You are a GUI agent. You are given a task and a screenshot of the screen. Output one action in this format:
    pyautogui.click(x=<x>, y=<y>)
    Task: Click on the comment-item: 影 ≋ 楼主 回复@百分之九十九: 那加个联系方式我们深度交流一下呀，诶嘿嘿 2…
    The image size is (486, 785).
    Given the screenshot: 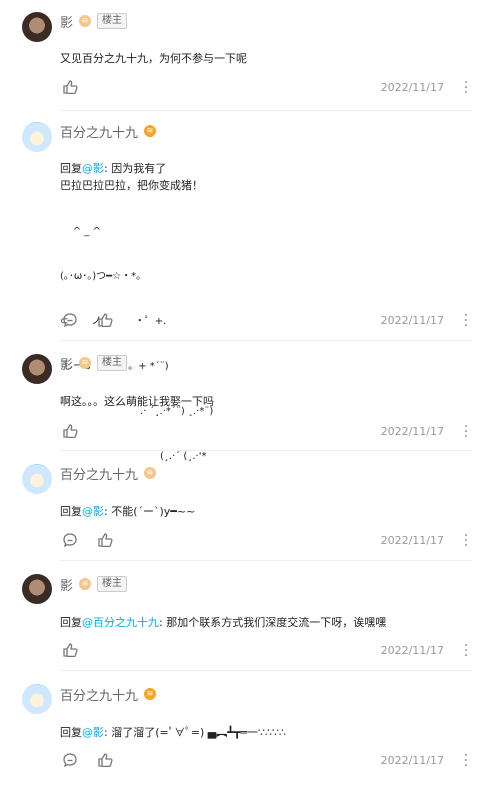 What is the action you would take?
    pyautogui.click(x=243, y=615)
    